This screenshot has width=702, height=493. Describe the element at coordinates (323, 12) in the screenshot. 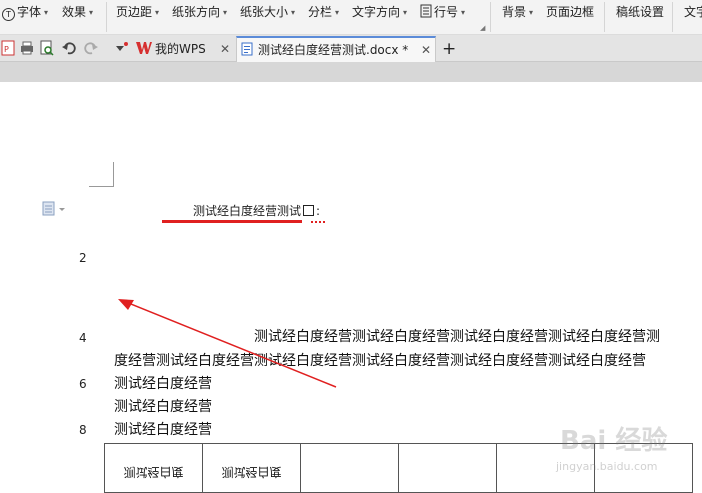

I see `columns-button: 分栏 ▾` at that location.